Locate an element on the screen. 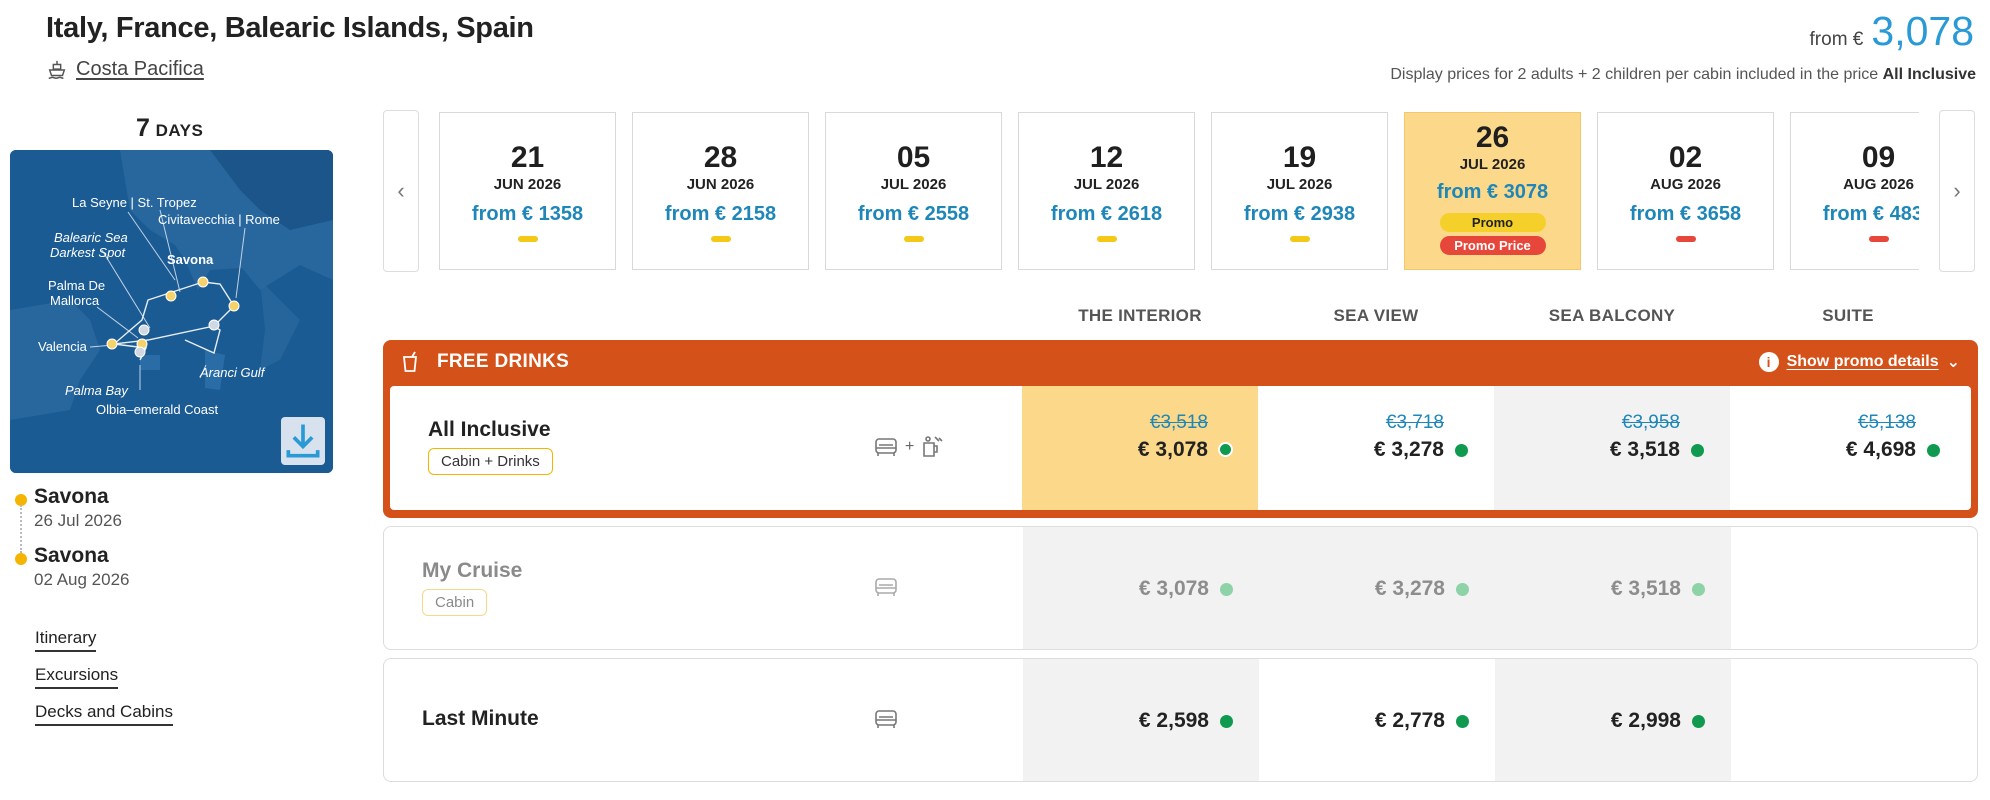 This screenshot has width=1990, height=800. fare-name: Last Minute is located at coordinates (480, 718).